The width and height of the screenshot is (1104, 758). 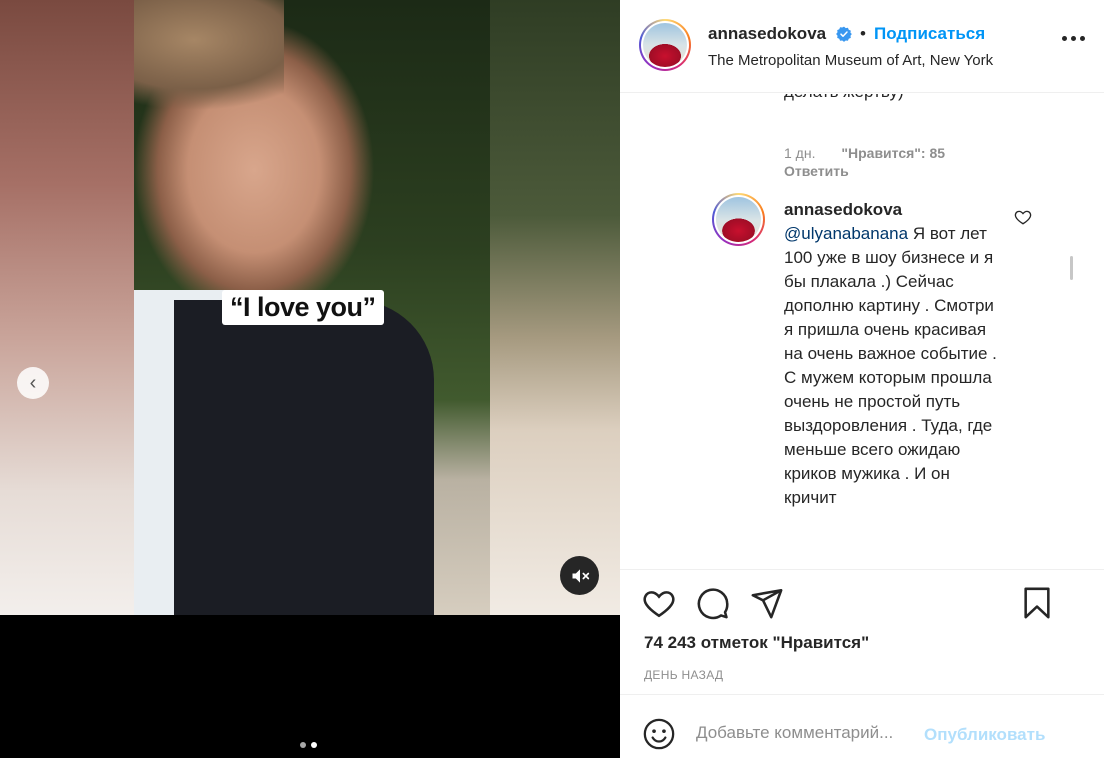 I want to click on comment-like-heart-icon, so click(x=1023, y=217).